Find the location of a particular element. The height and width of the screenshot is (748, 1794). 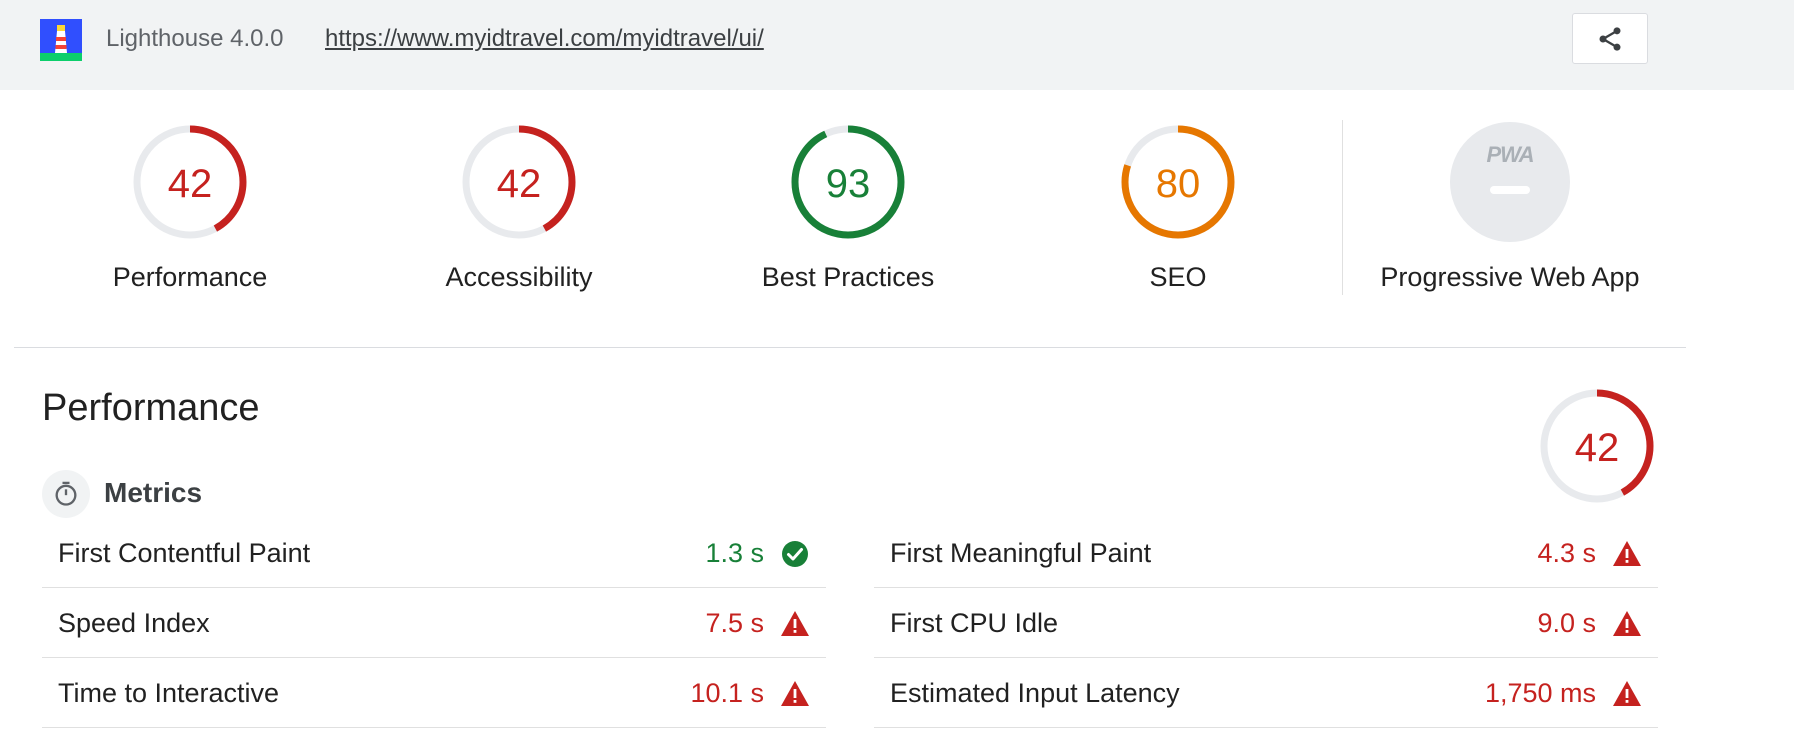

metric-row: First CPU Idle 9.0 s is located at coordinates (1266, 623).